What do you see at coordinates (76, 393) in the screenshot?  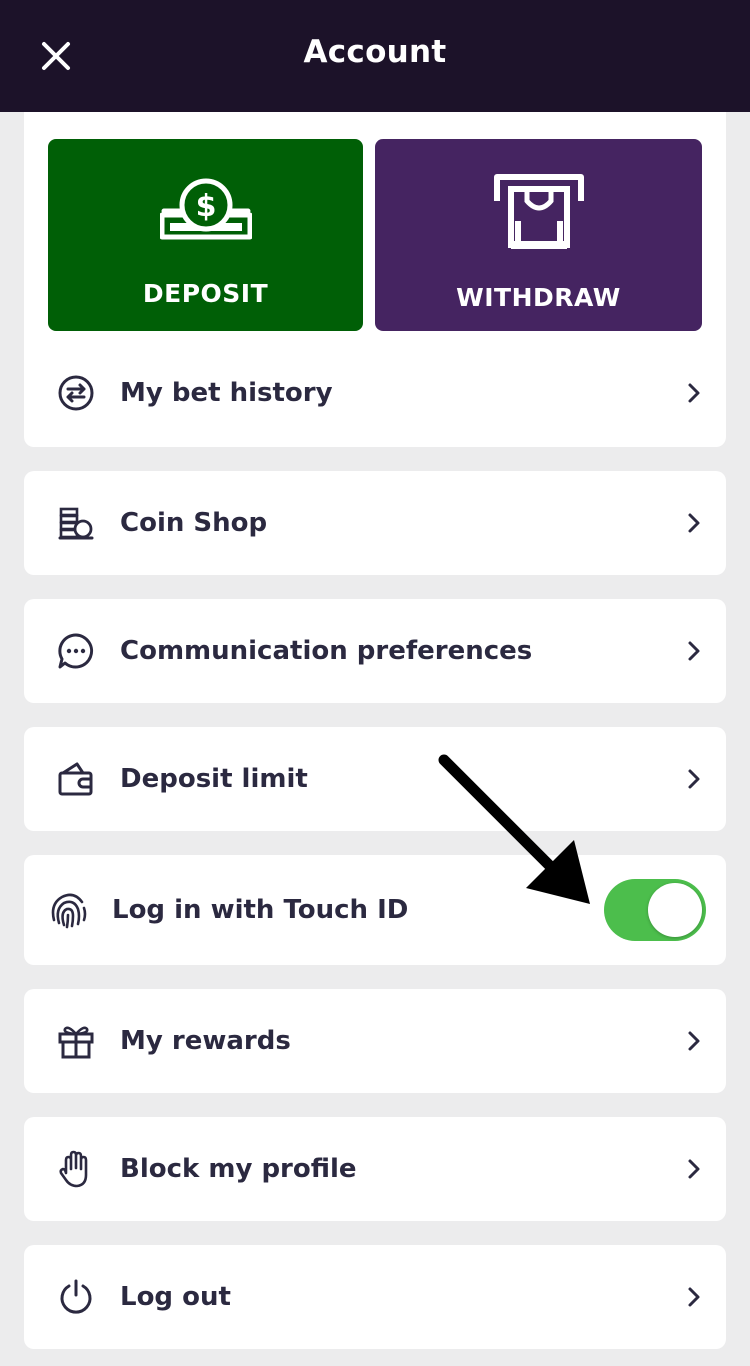 I see `swap-arrows-icon` at bounding box center [76, 393].